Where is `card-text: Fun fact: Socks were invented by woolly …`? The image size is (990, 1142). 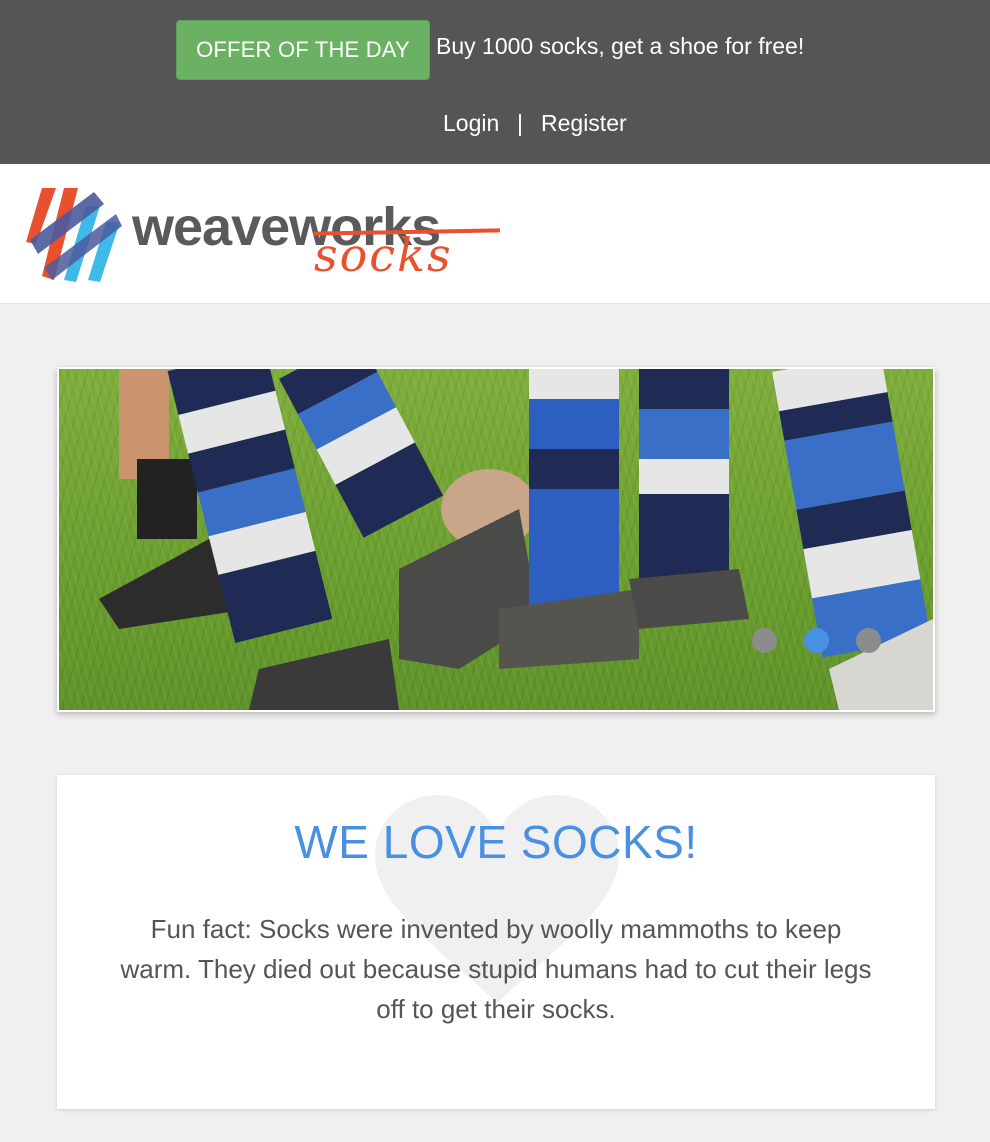 card-text: Fun fact: Socks were invented by woolly … is located at coordinates (496, 969).